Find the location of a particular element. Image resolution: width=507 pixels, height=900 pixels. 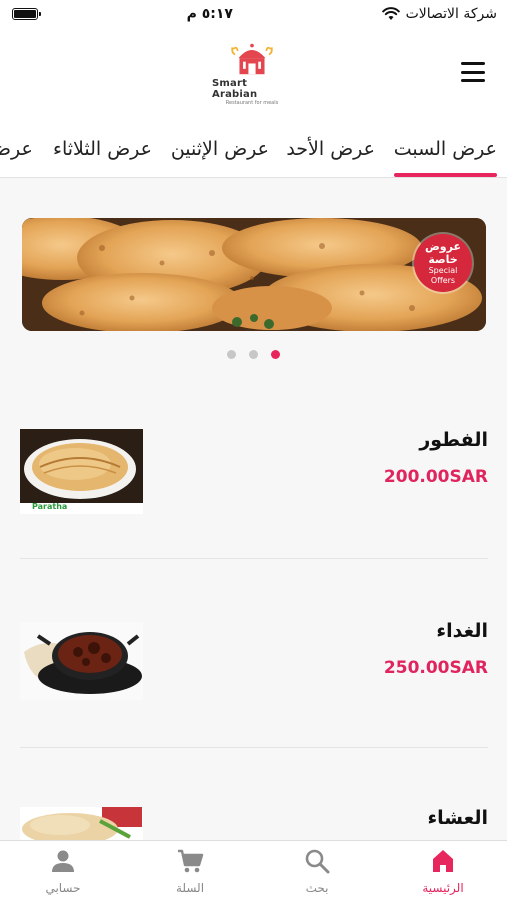

logo-subtitle: Restaurant for meals is located at coordinates (252, 103).